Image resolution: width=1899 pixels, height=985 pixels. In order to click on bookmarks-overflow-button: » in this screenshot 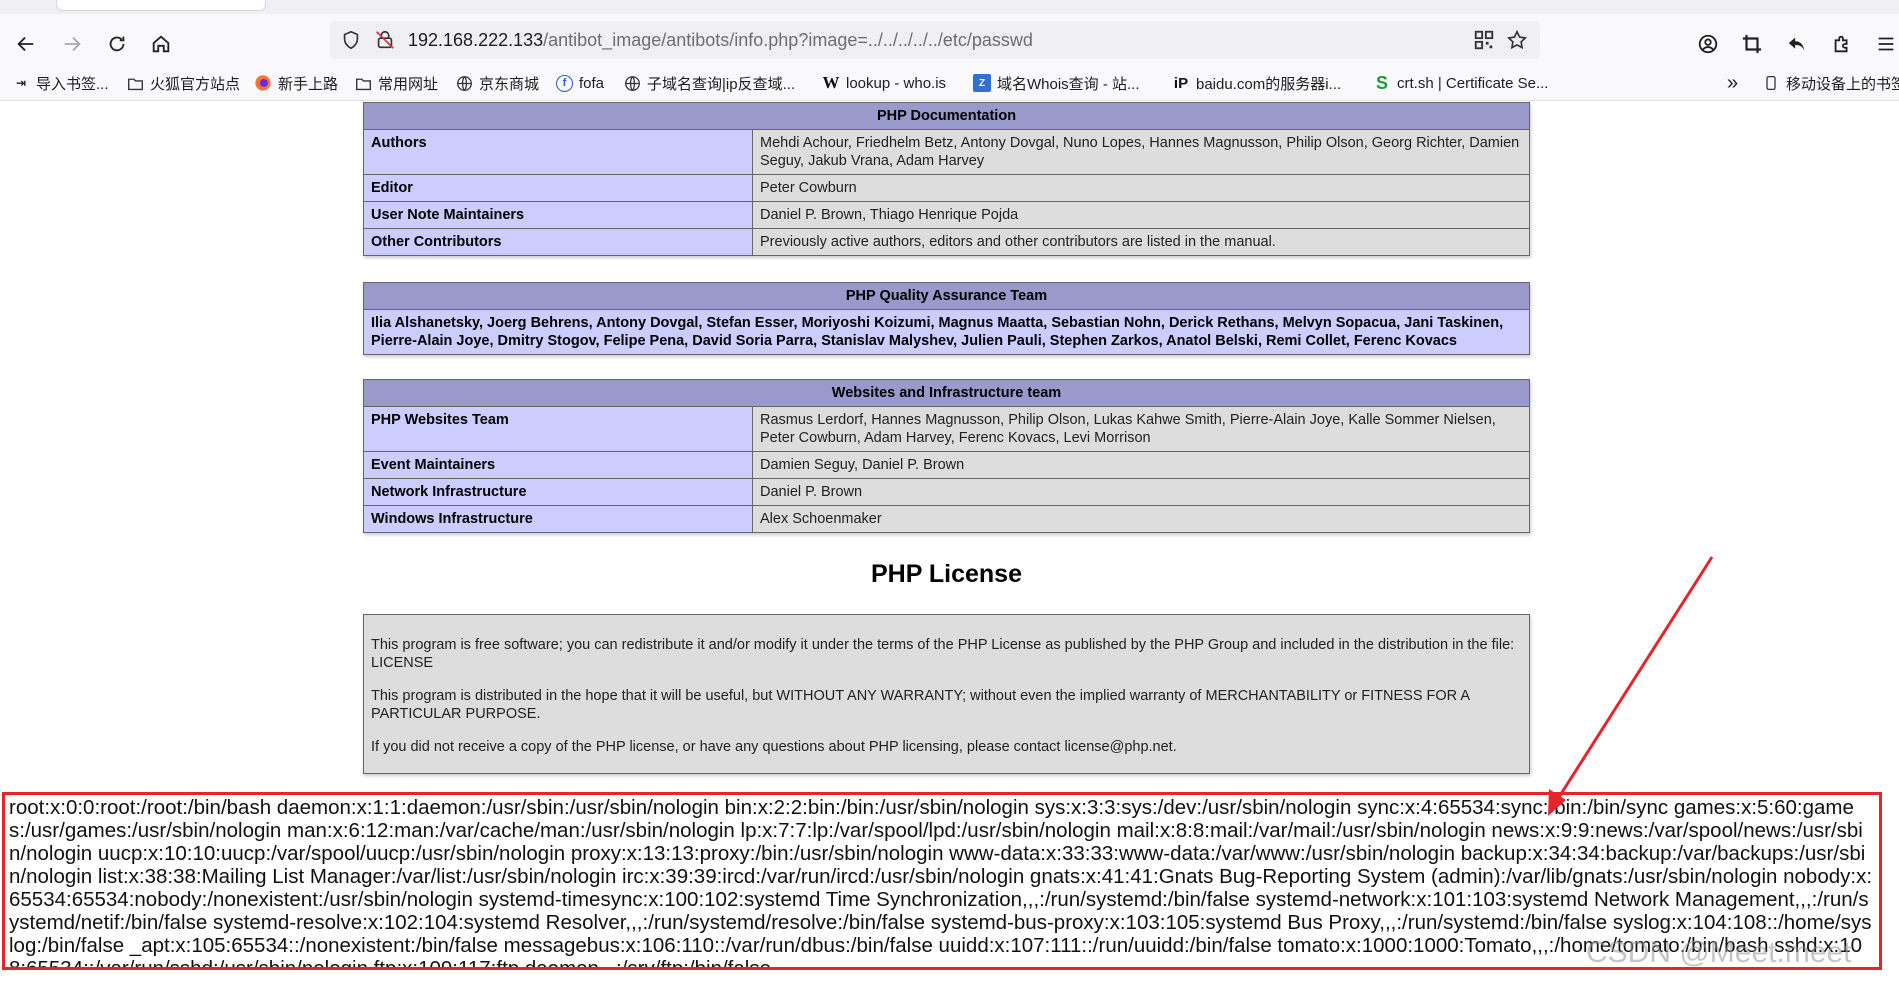, I will do `click(1733, 82)`.